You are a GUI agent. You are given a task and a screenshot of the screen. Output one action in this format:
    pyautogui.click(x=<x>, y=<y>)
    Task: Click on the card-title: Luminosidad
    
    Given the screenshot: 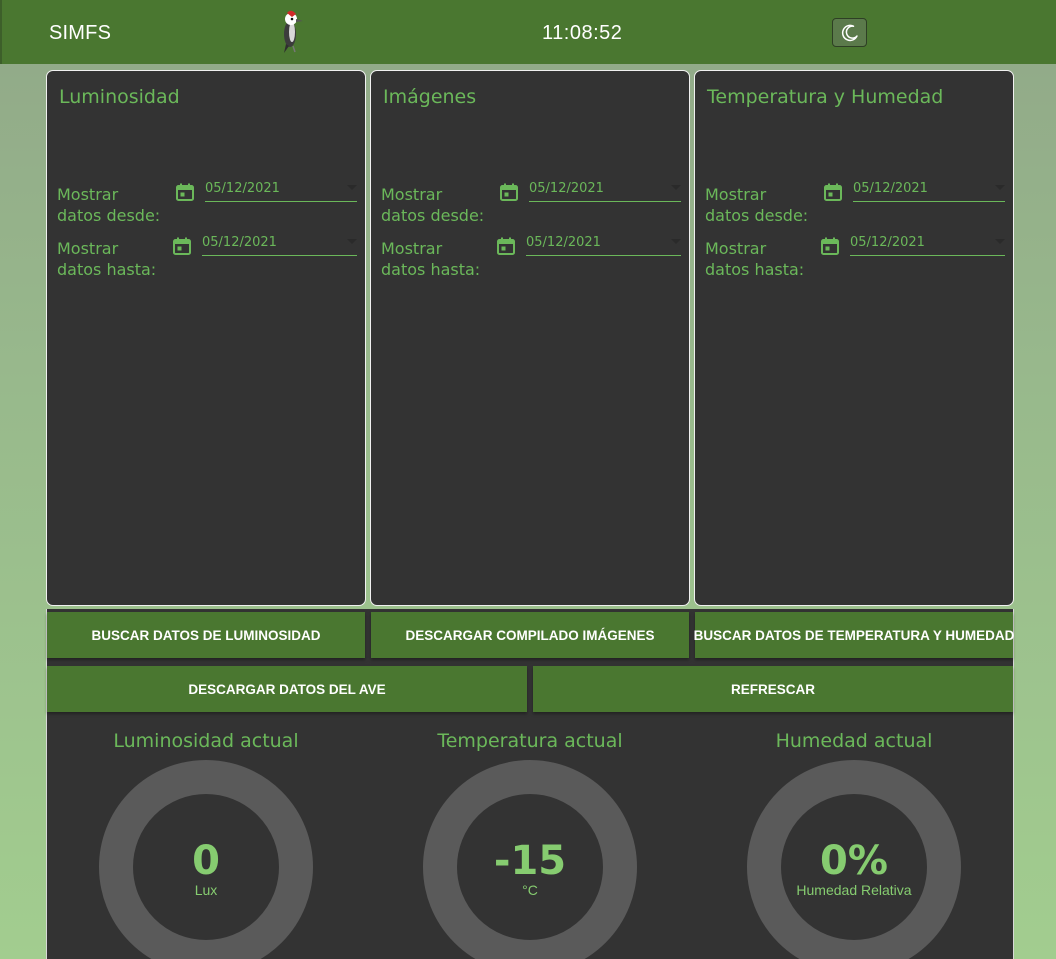 What is the action you would take?
    pyautogui.click(x=119, y=97)
    